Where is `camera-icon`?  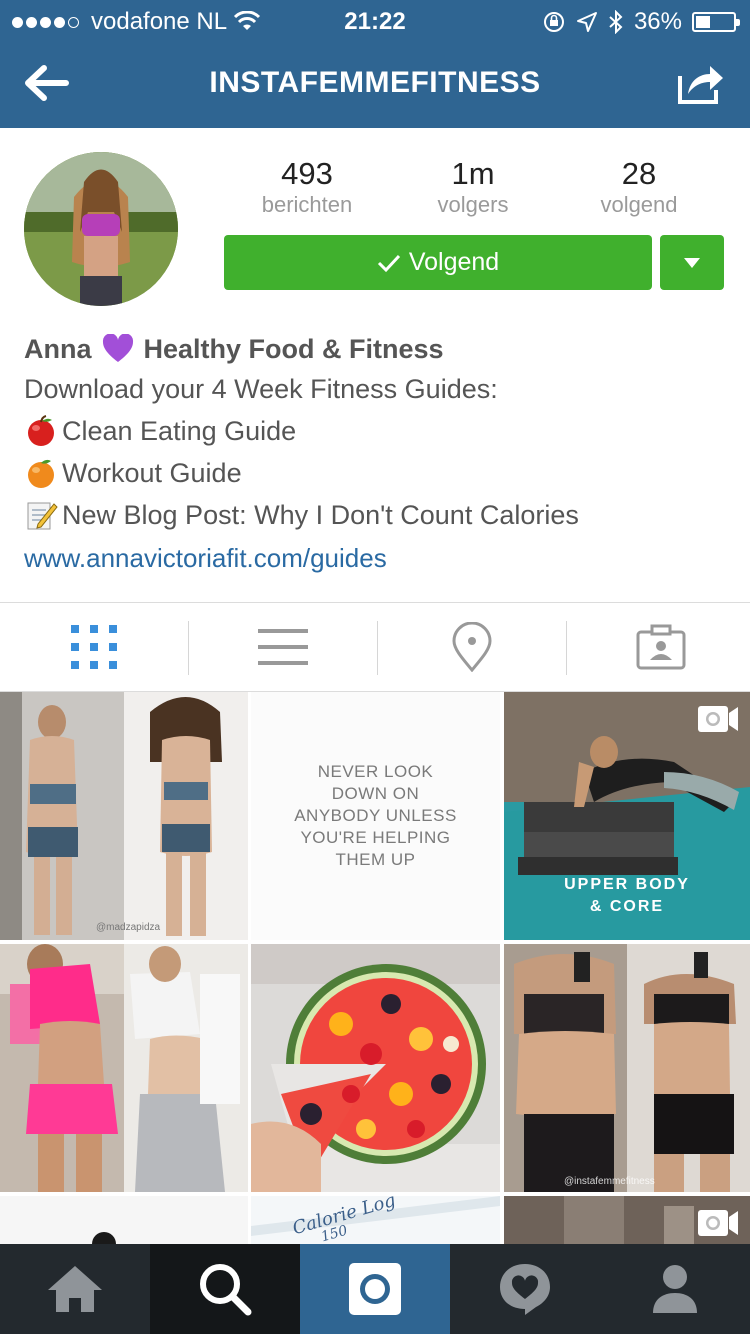
camera-icon is located at coordinates (375, 1289).